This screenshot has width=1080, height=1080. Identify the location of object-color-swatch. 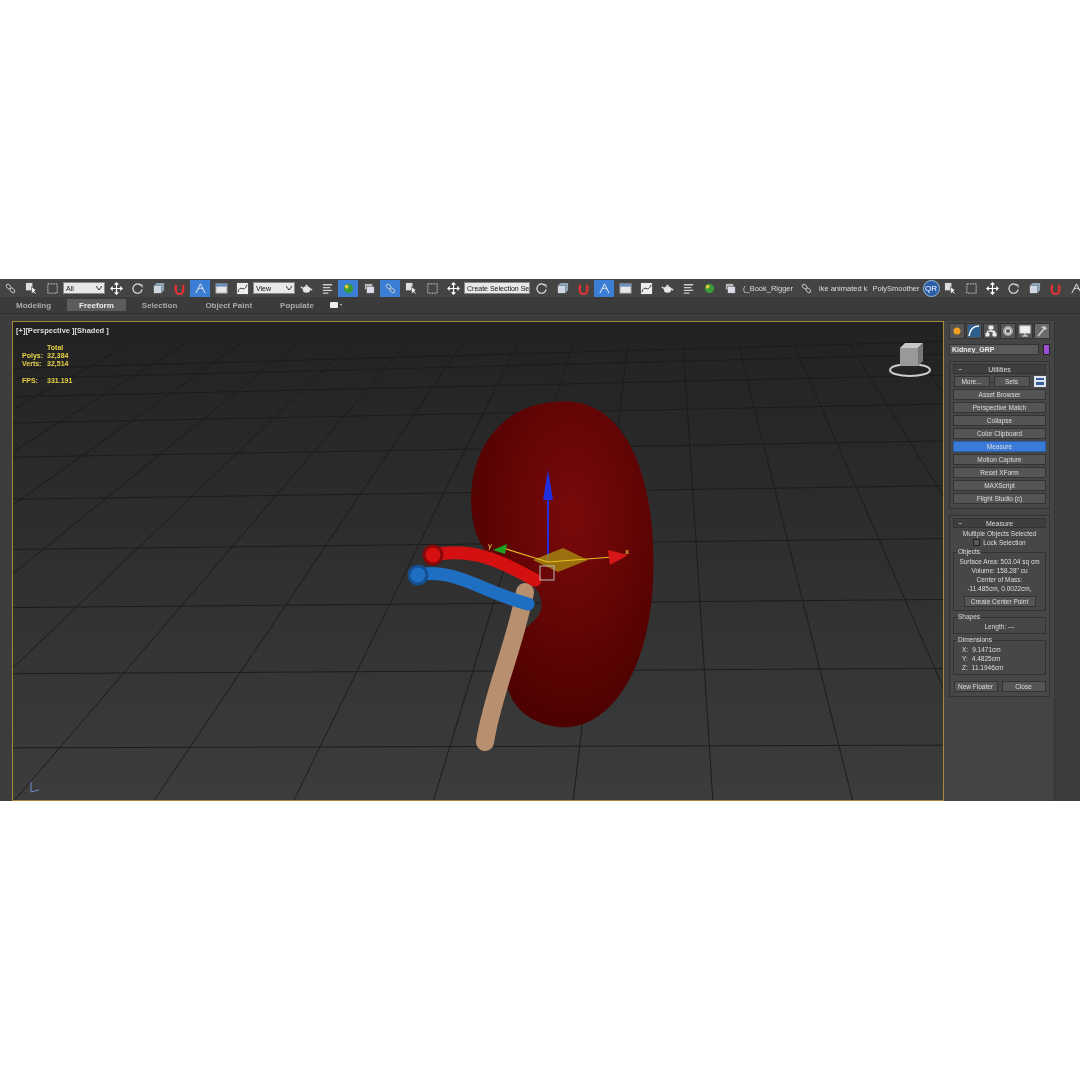
(1046, 349).